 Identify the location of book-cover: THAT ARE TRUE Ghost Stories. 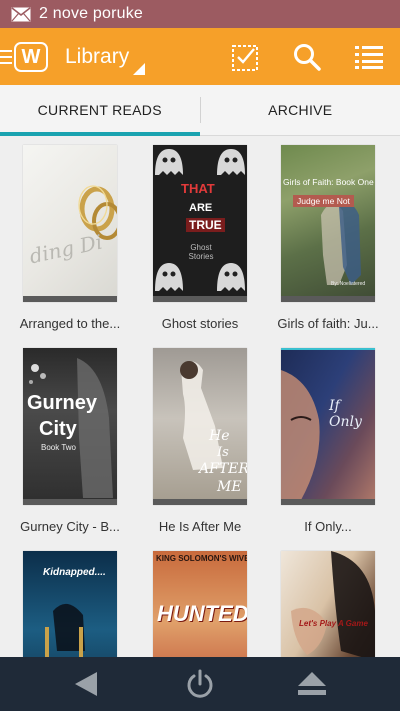
(200, 223).